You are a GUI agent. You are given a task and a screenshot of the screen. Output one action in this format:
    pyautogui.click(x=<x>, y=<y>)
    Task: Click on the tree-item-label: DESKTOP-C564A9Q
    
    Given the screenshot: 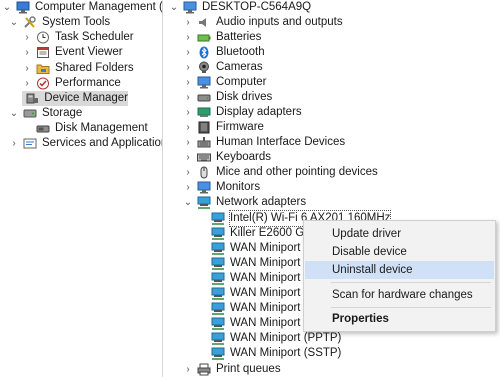 What is the action you would take?
    pyautogui.click(x=257, y=7)
    